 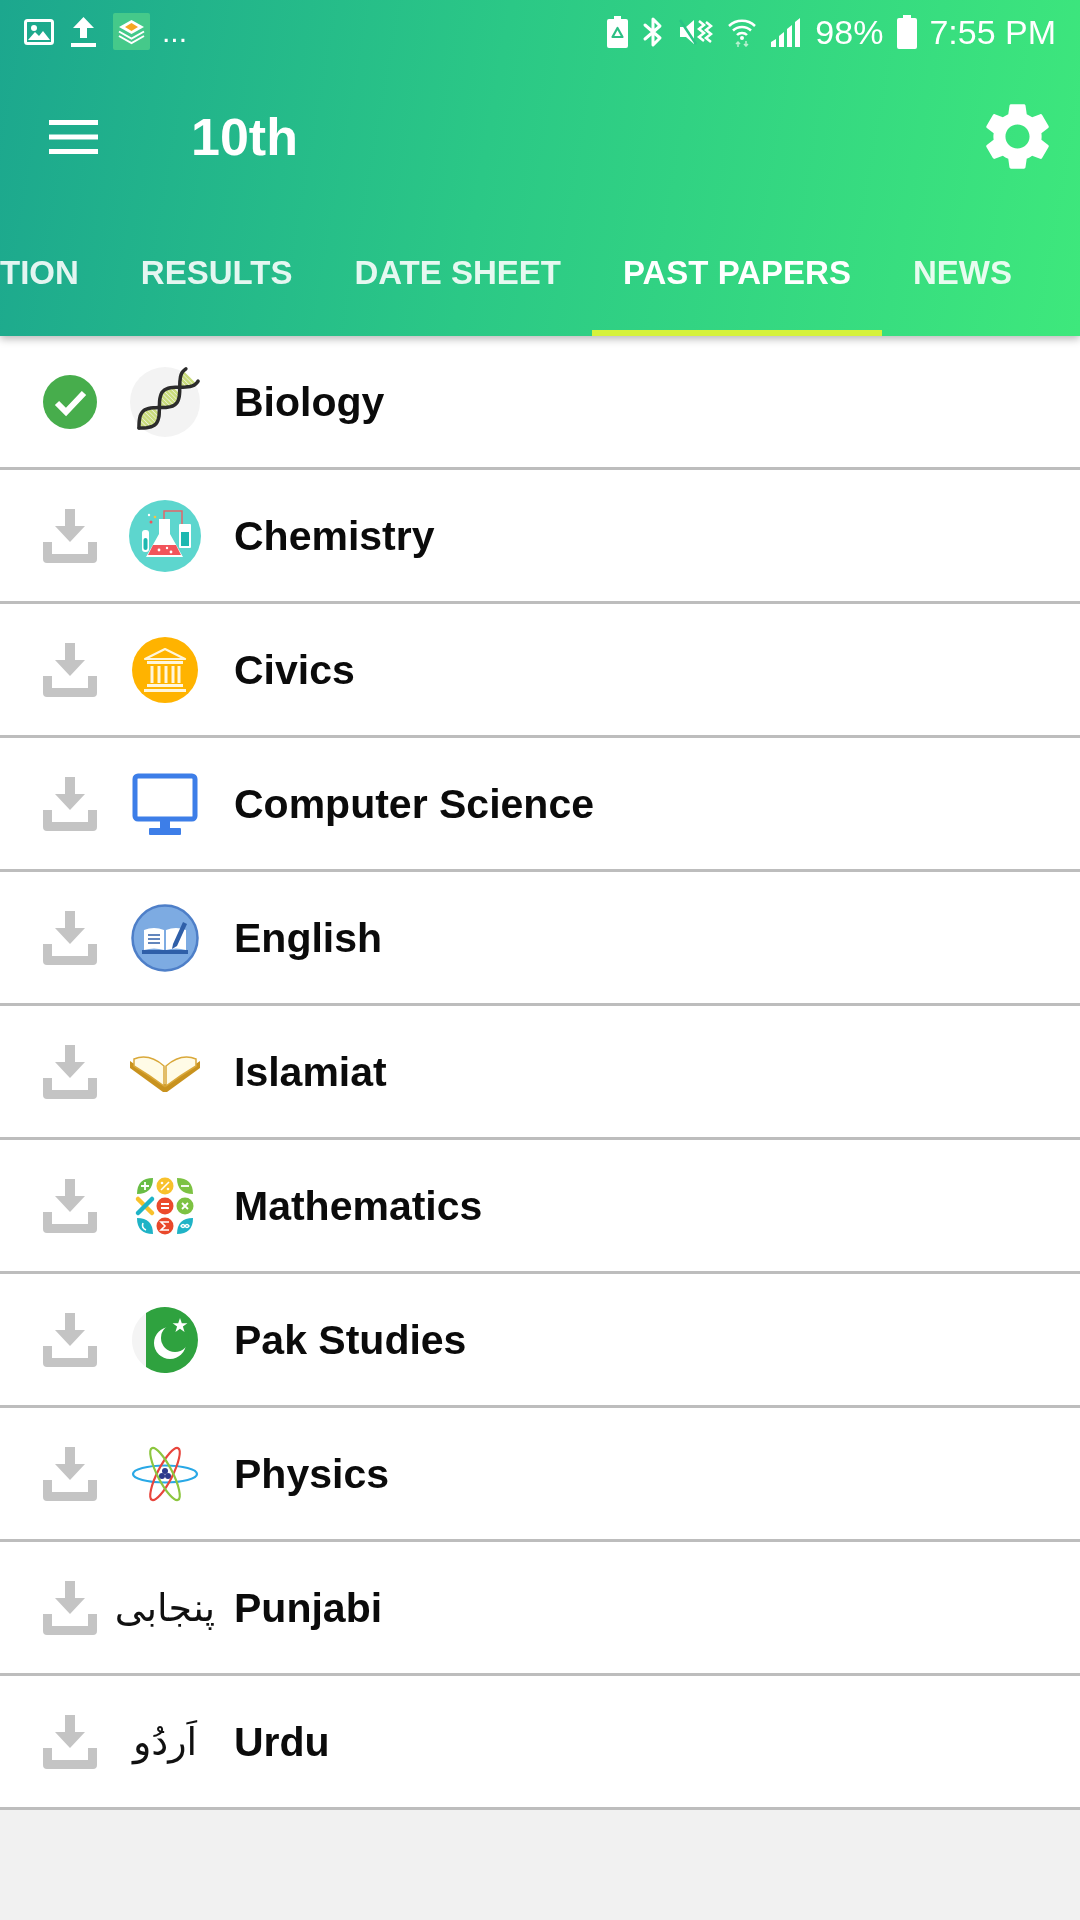 I want to click on monitor-icon, so click(x=165, y=803).